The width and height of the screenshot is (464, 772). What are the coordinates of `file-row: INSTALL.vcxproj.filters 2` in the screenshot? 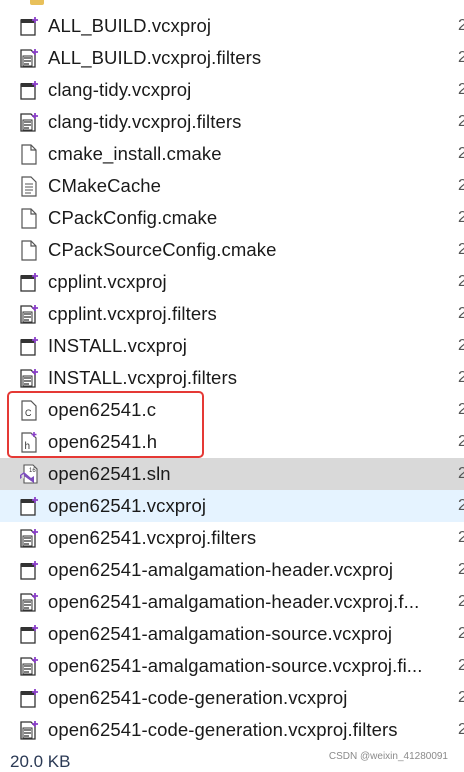 It's located at (232, 378).